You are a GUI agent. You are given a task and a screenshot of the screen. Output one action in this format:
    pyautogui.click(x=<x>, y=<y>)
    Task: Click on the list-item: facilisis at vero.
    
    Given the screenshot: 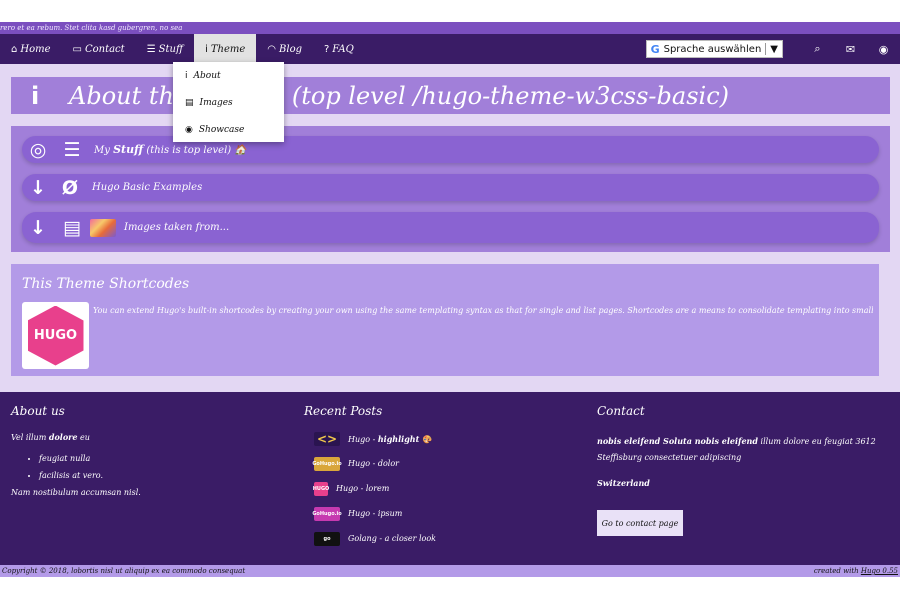 What is the action you would take?
    pyautogui.click(x=165, y=475)
    